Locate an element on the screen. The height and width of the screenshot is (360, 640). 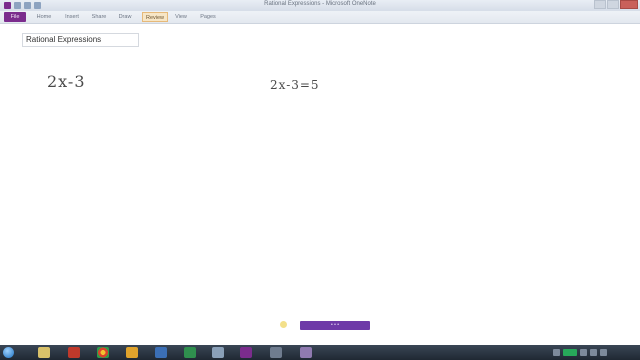
tab-draw: Draw is located at coordinates (125, 17).